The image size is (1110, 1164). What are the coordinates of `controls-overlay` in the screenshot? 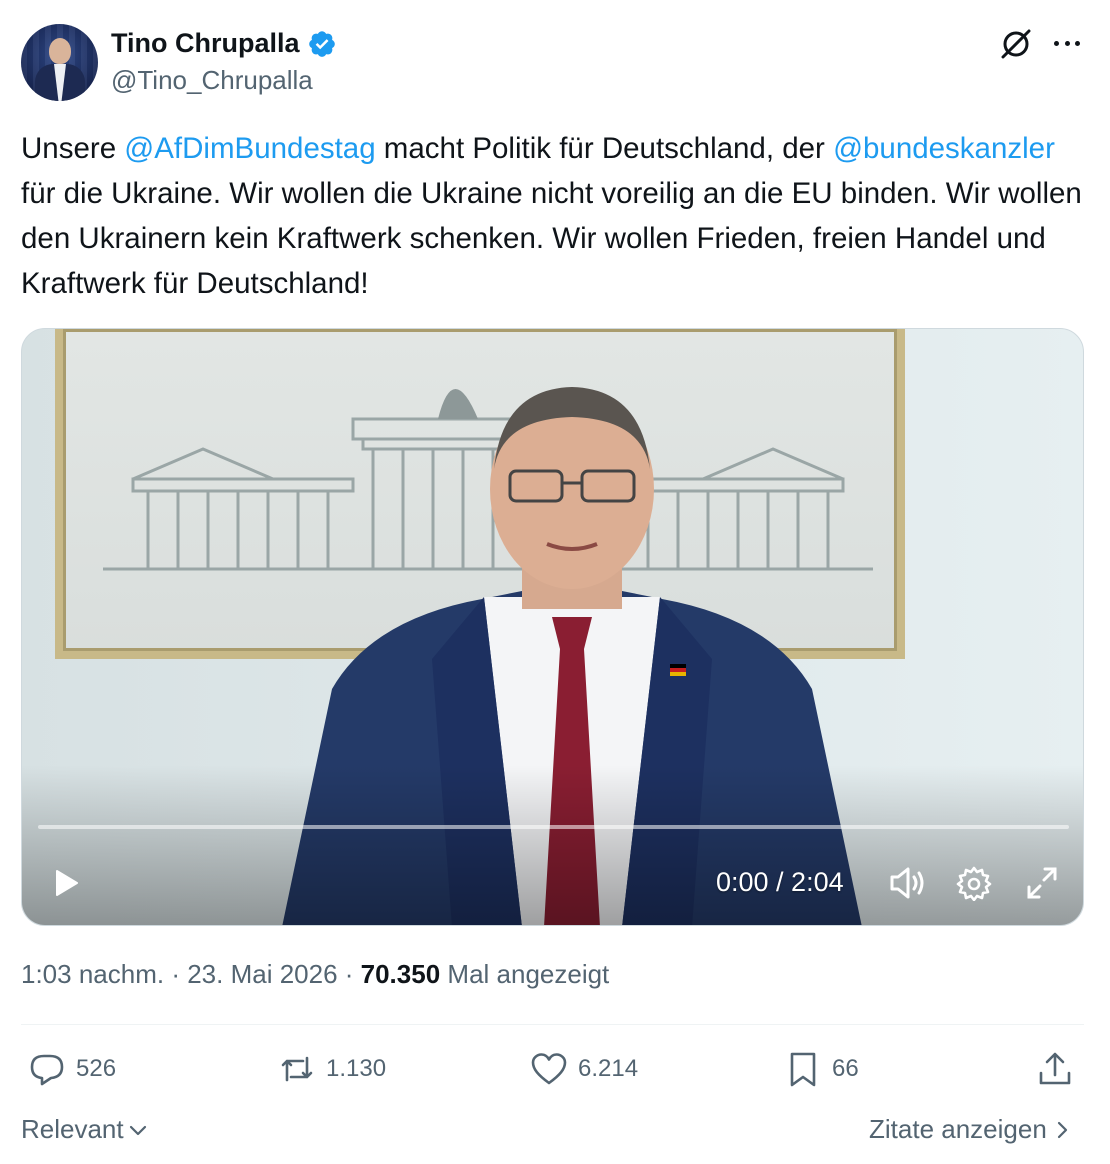 It's located at (552, 845).